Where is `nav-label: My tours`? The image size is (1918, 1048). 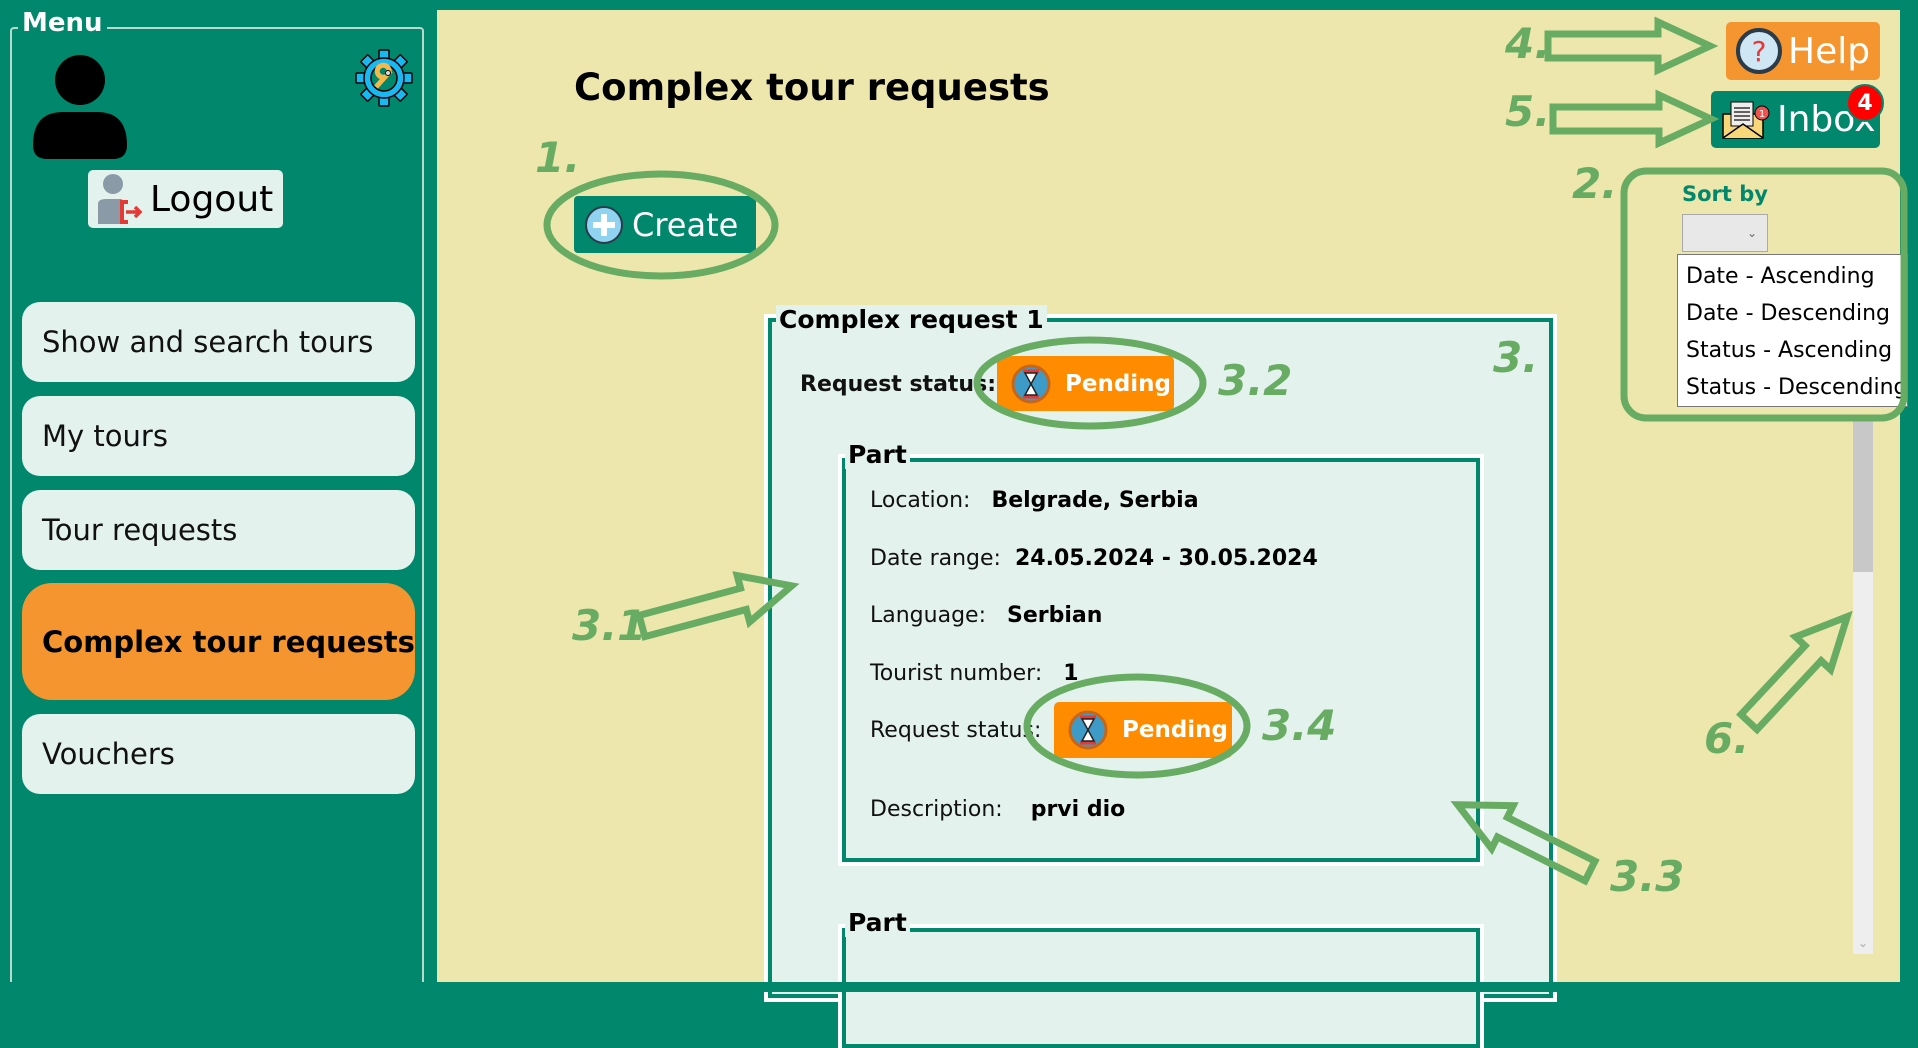 nav-label: My tours is located at coordinates (105, 436).